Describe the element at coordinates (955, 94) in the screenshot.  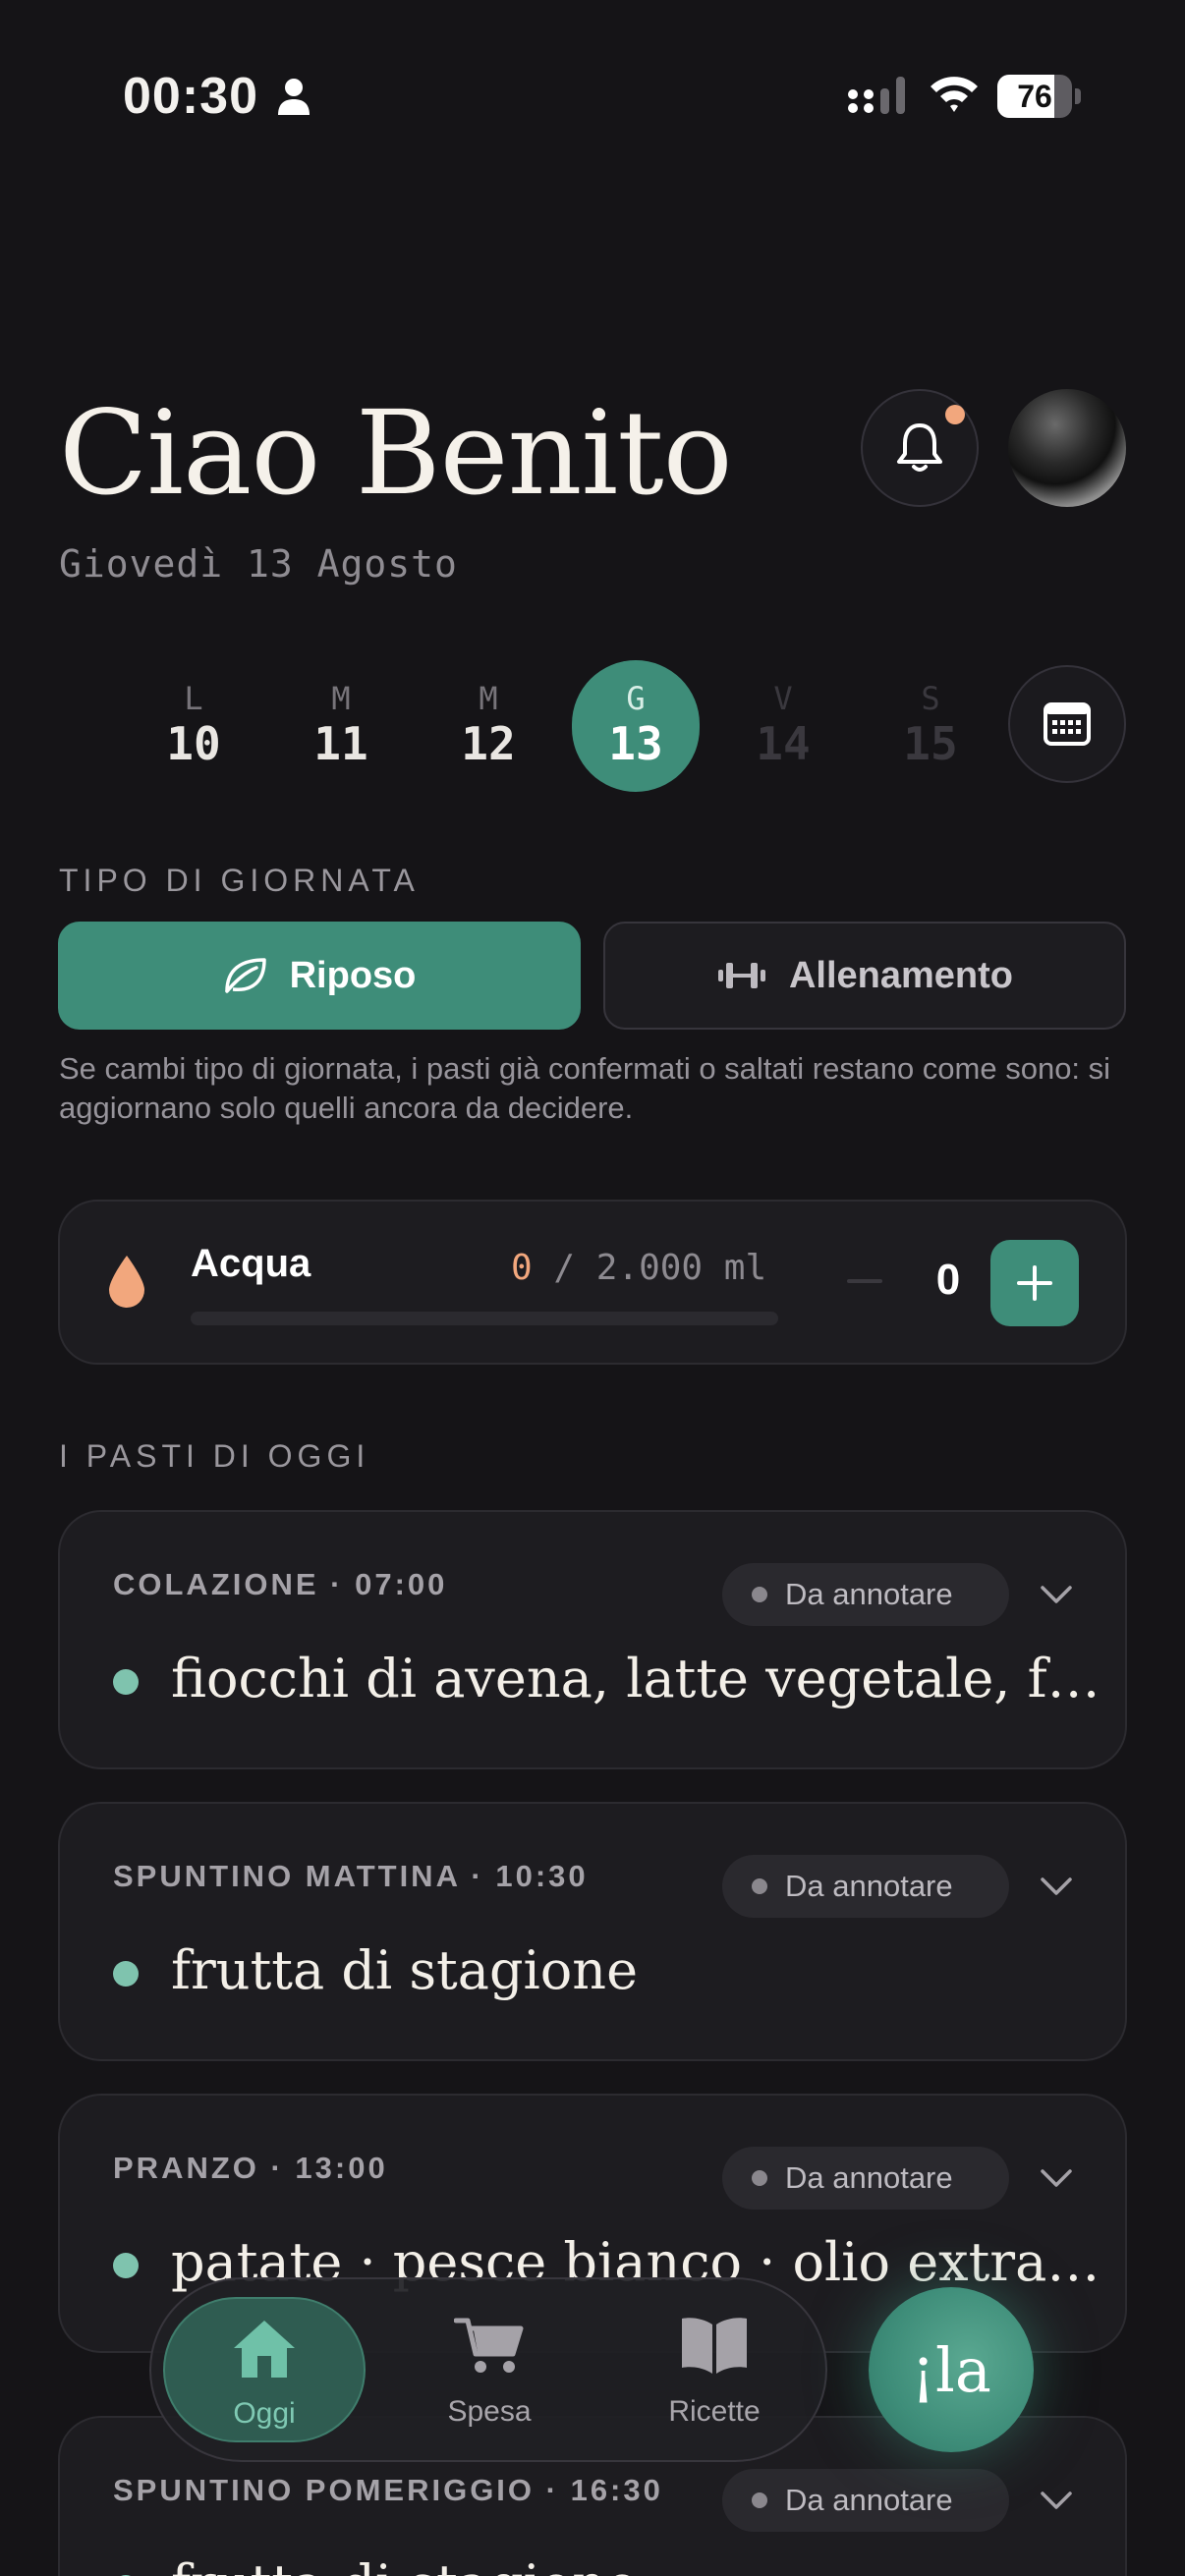
I see `wifi-icon` at that location.